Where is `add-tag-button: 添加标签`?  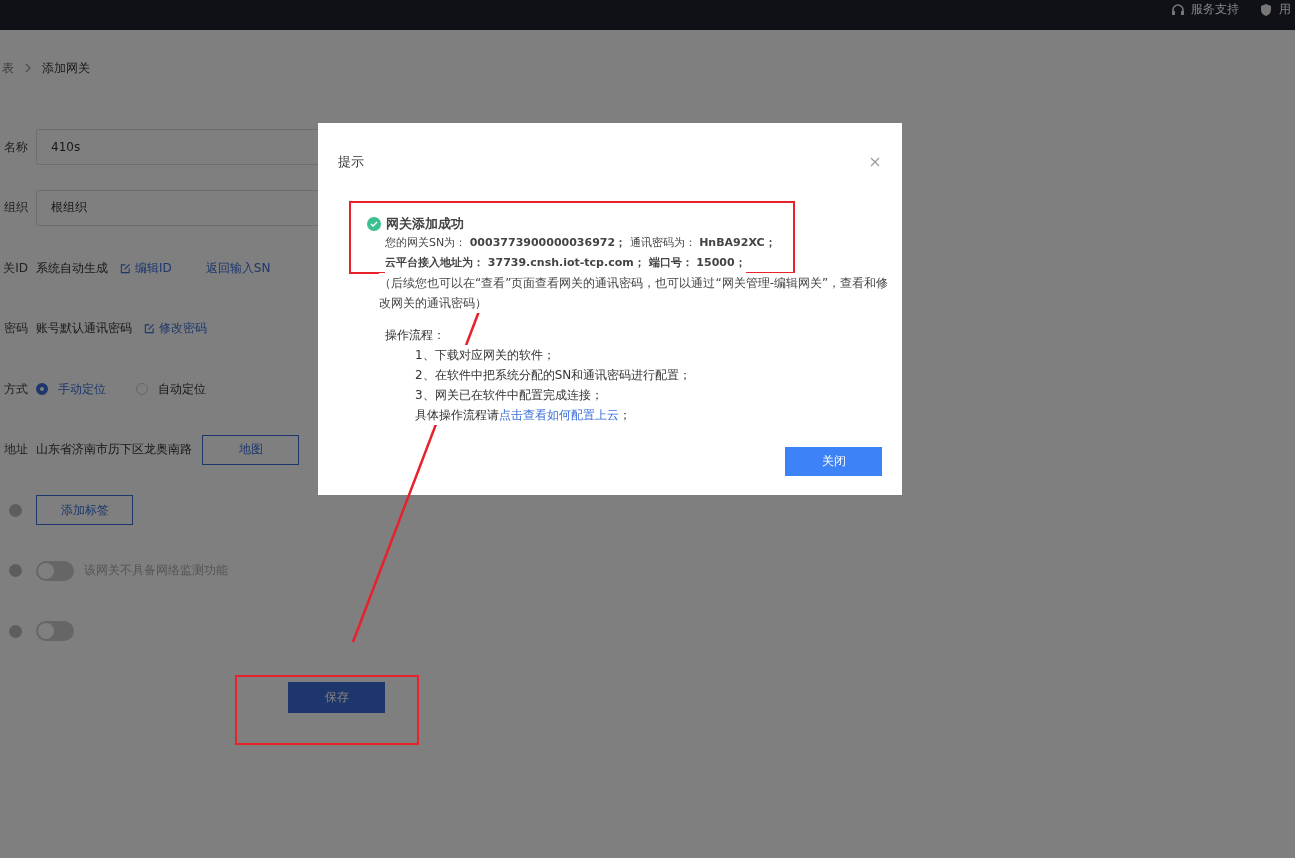
add-tag-button: 添加标签 is located at coordinates (84, 510).